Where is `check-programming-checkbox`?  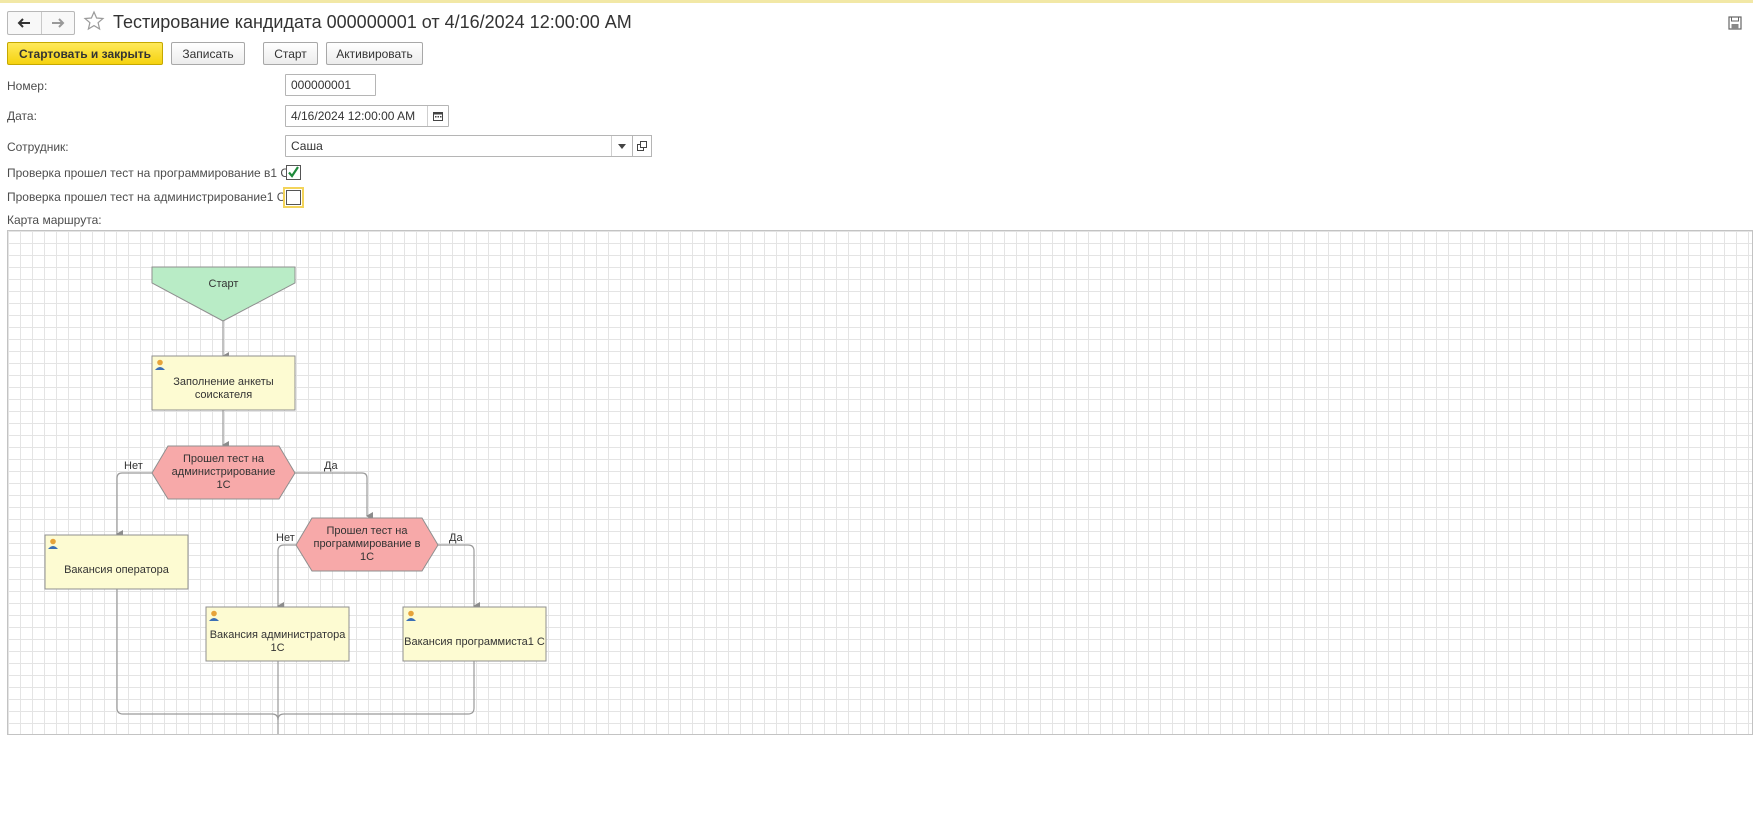 check-programming-checkbox is located at coordinates (293, 172).